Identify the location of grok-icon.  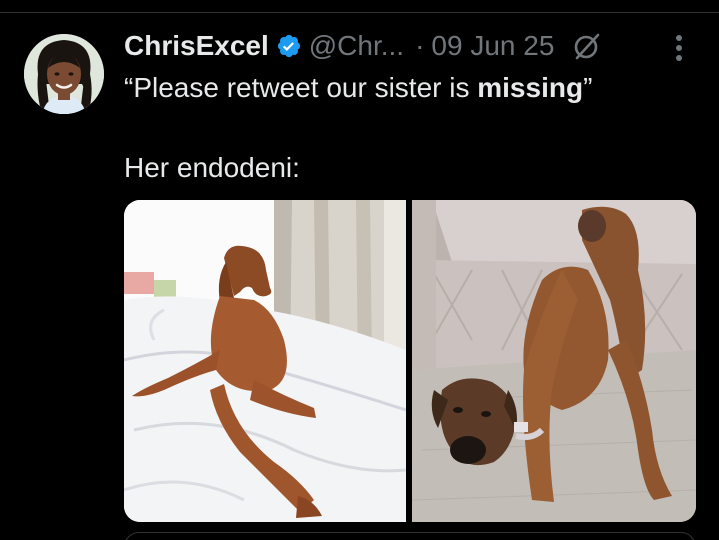
(587, 46).